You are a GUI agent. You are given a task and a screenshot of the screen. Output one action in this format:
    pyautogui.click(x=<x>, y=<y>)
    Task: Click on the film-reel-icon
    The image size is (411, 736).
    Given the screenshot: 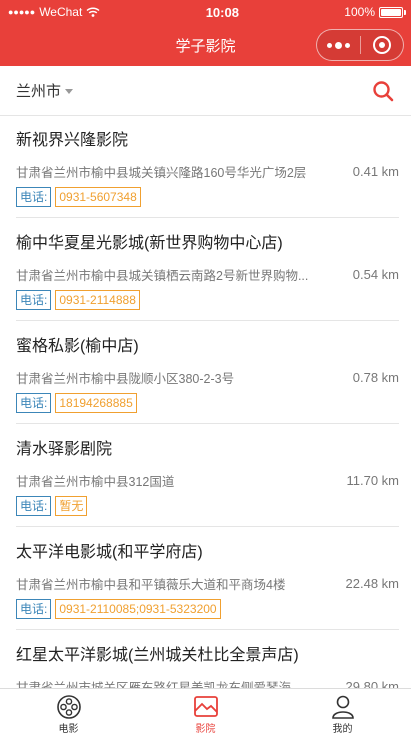 What is the action you would take?
    pyautogui.click(x=68, y=707)
    